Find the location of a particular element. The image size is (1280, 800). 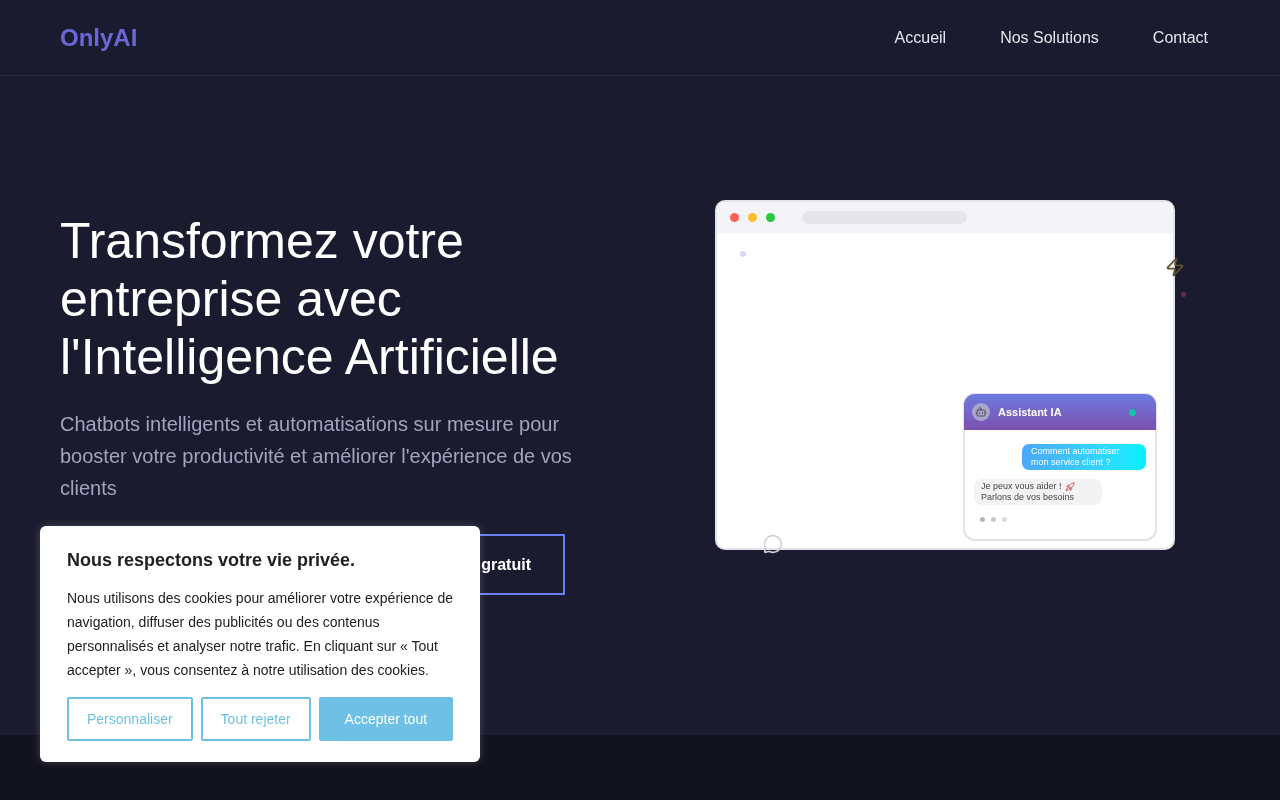

rocket-icon is located at coordinates (1069, 486).